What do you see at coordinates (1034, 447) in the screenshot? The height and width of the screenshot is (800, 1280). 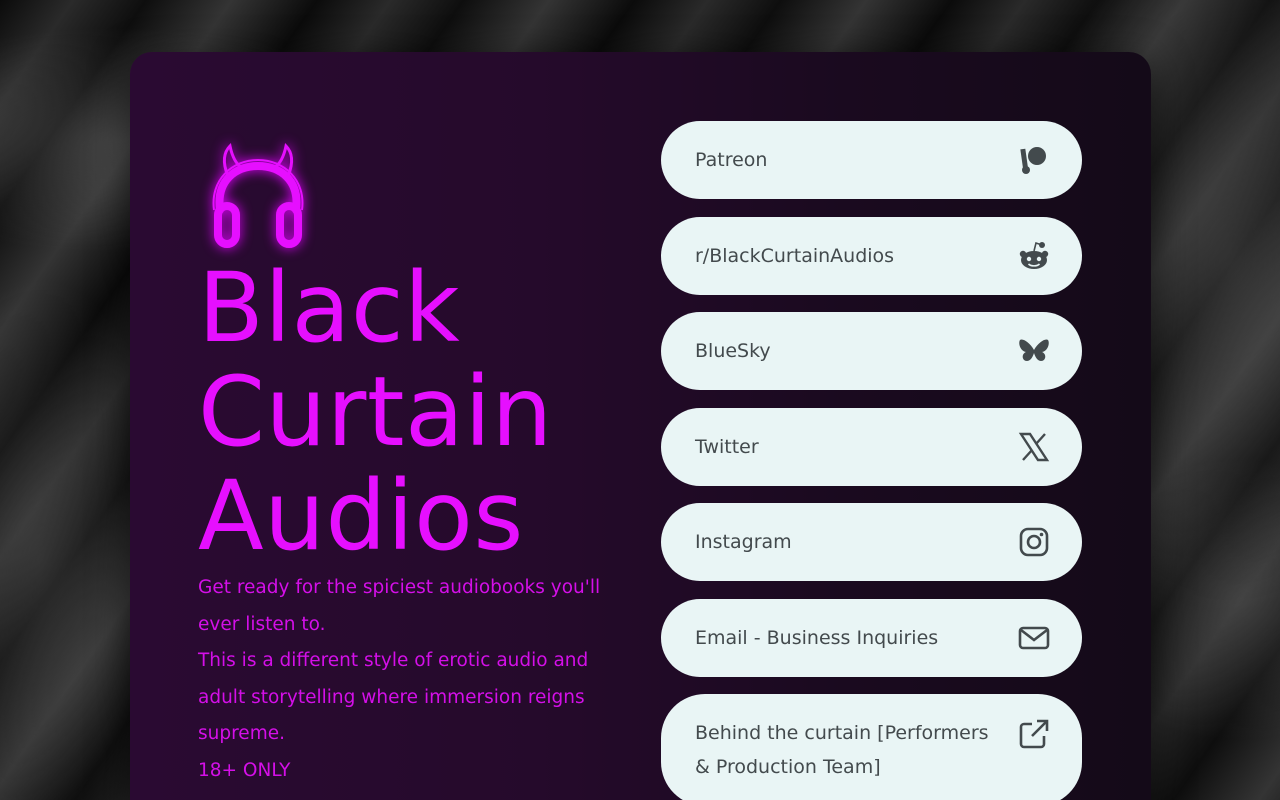 I see `x-twitter-icon` at bounding box center [1034, 447].